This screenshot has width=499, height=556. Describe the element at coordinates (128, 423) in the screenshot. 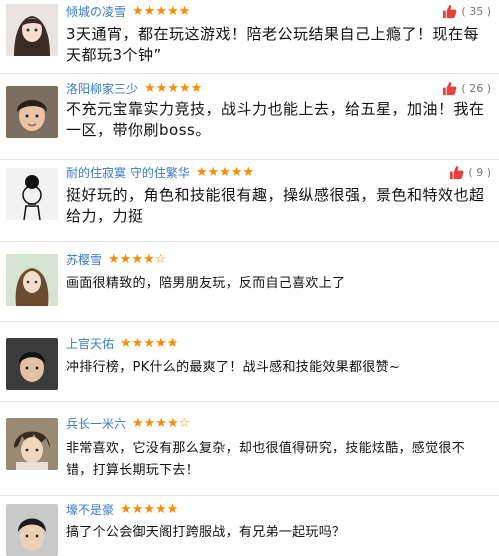

I see `review-meta: 兵长一米六 ★★★★☆` at that location.